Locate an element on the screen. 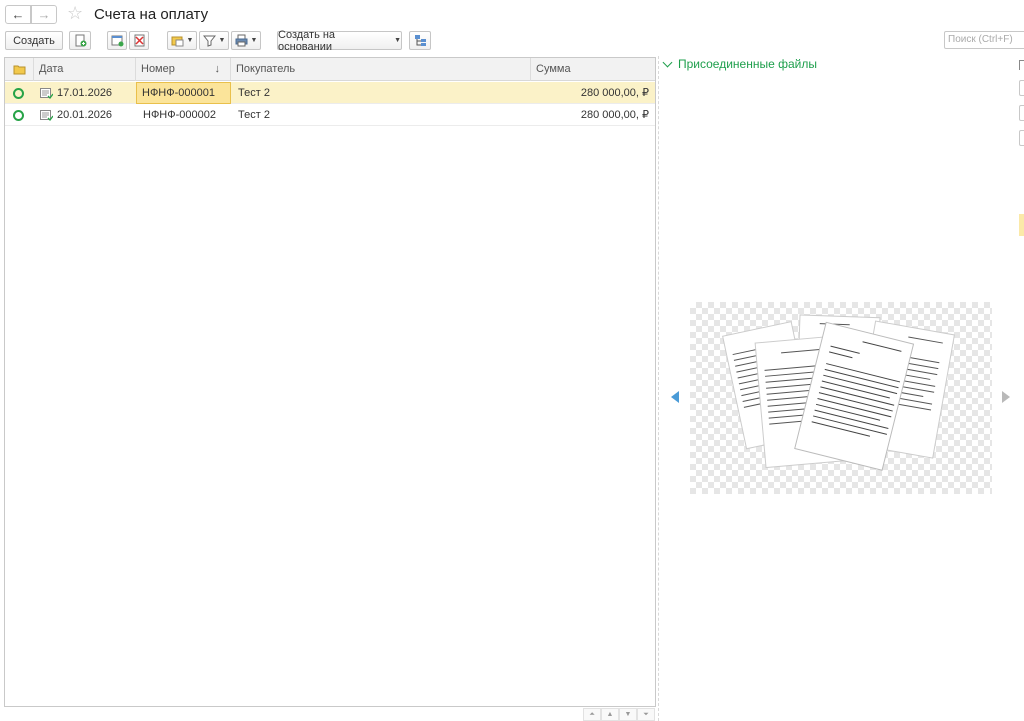  down-icon: ▼ is located at coordinates (628, 714).